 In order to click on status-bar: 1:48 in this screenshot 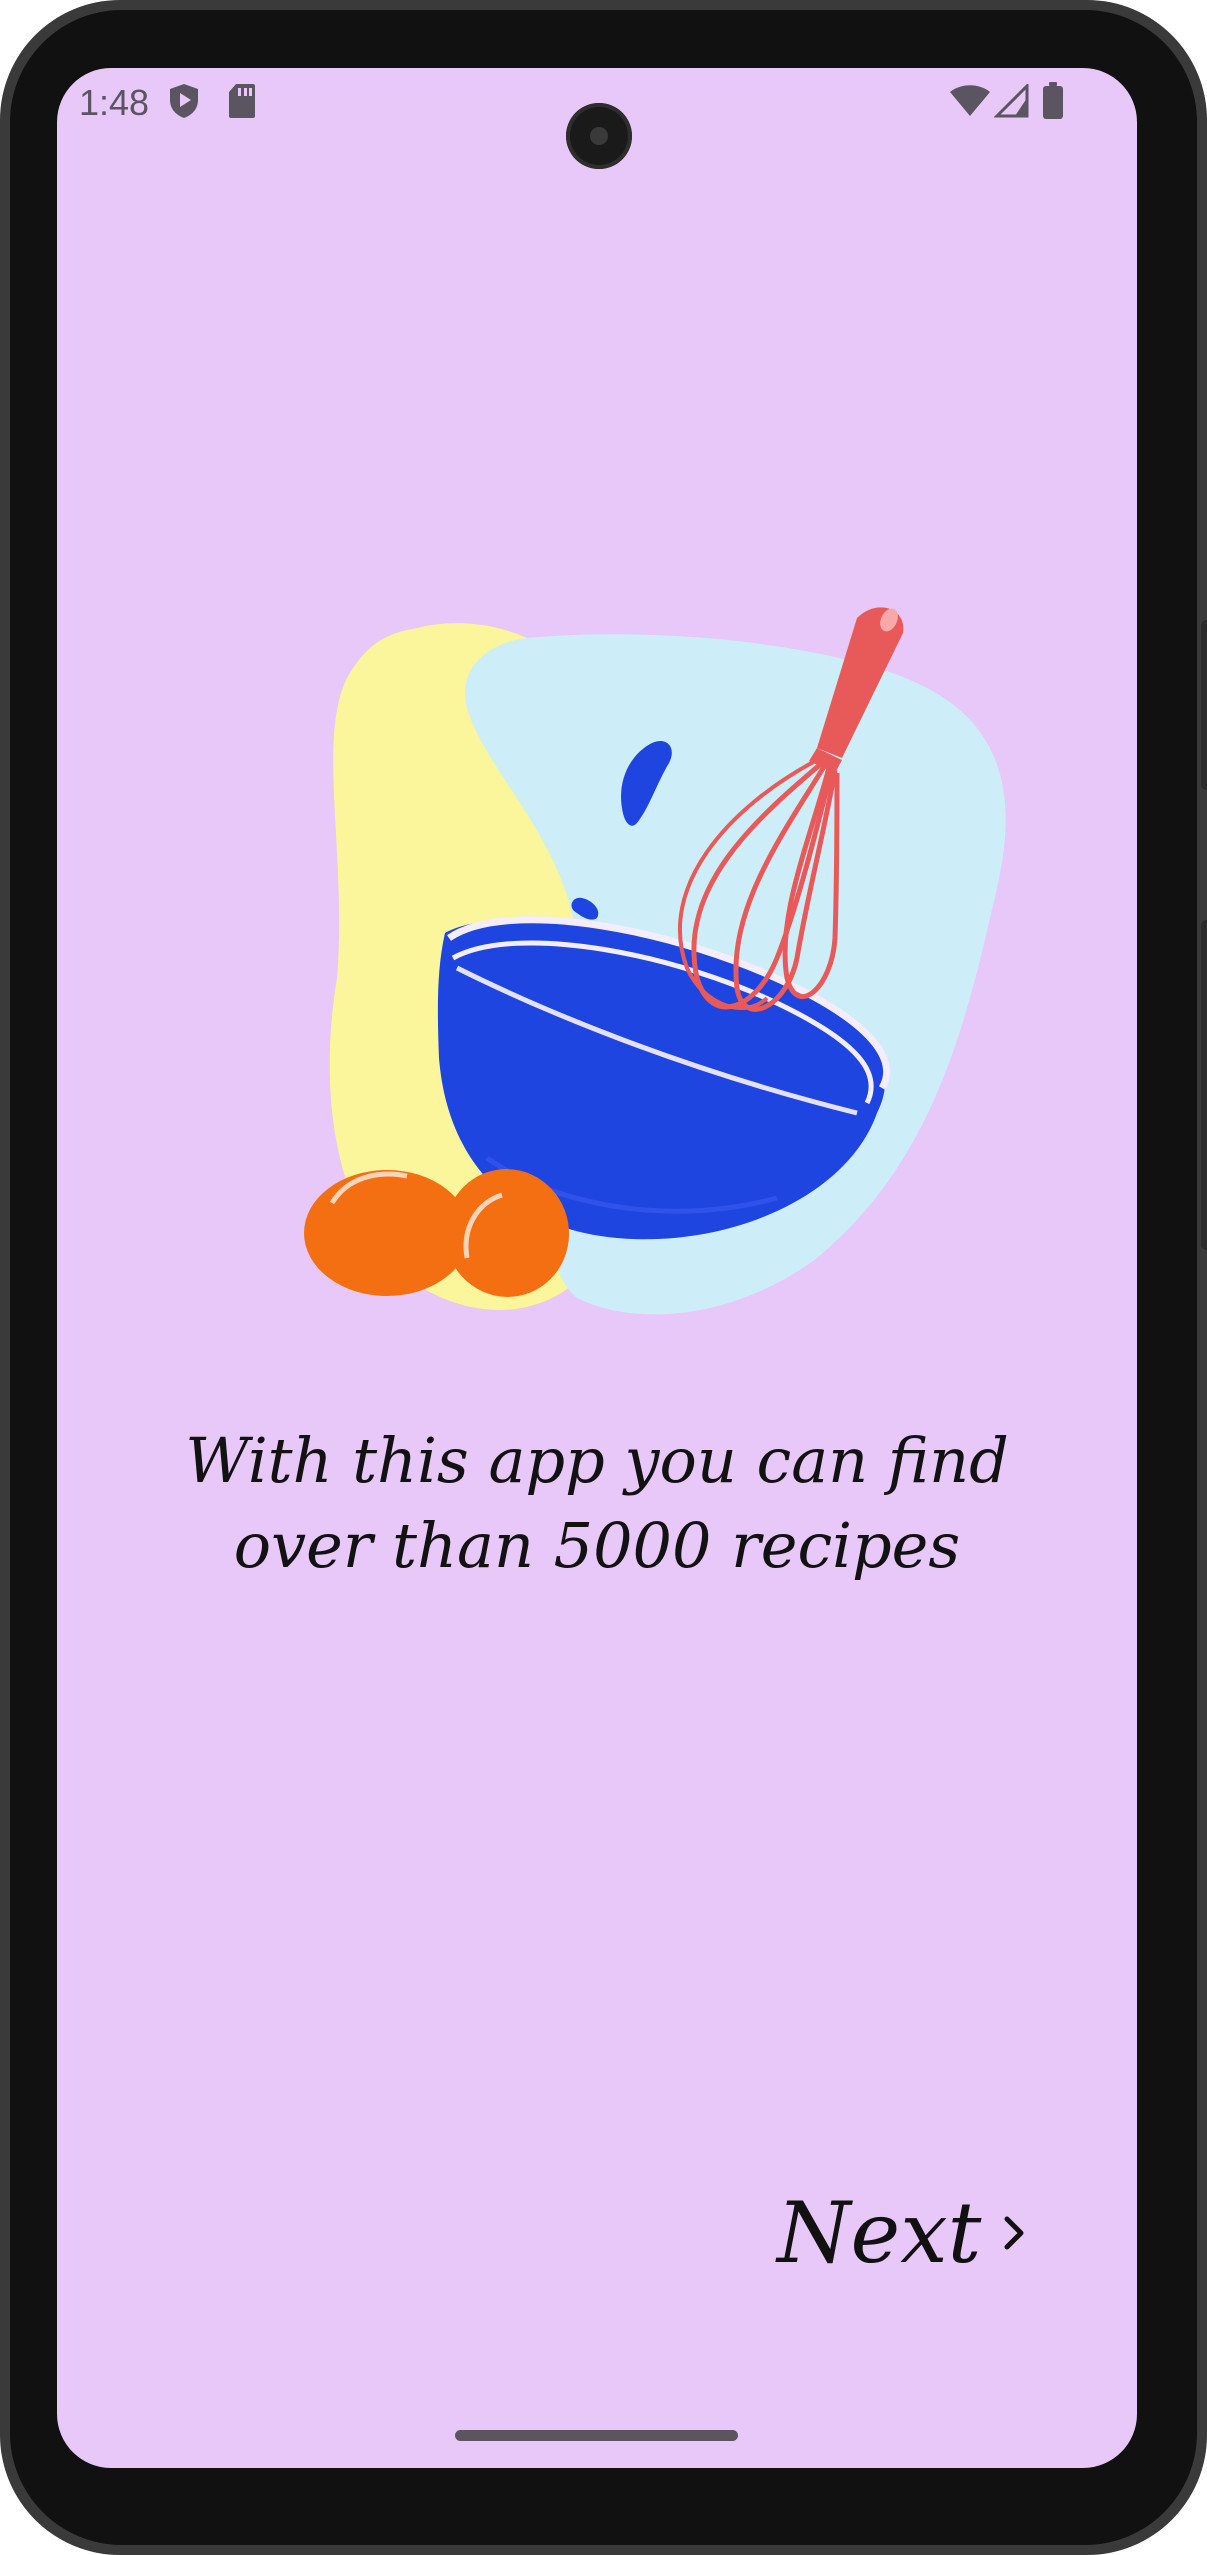, I will do `click(597, 118)`.